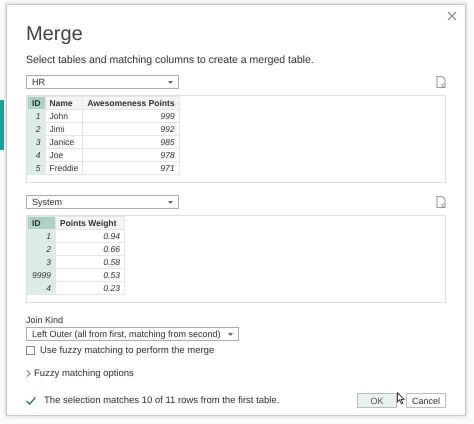 Image resolution: width=474 pixels, height=424 pixels. I want to click on side-panel-strip, so click(2, 125).